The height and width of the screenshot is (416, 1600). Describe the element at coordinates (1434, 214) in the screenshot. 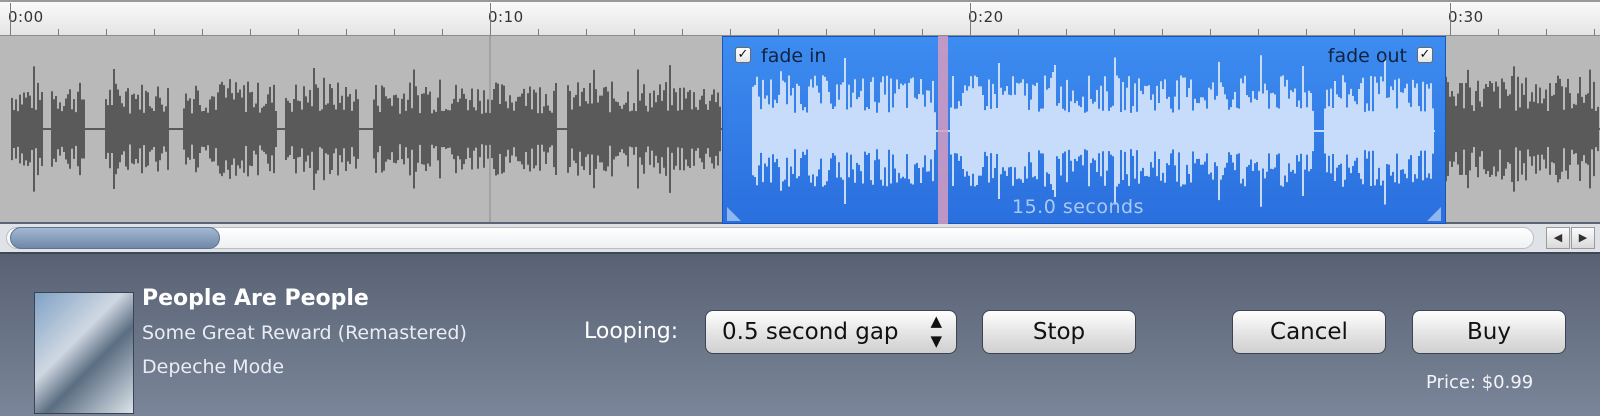

I see `resize-corner-right-icon` at that location.